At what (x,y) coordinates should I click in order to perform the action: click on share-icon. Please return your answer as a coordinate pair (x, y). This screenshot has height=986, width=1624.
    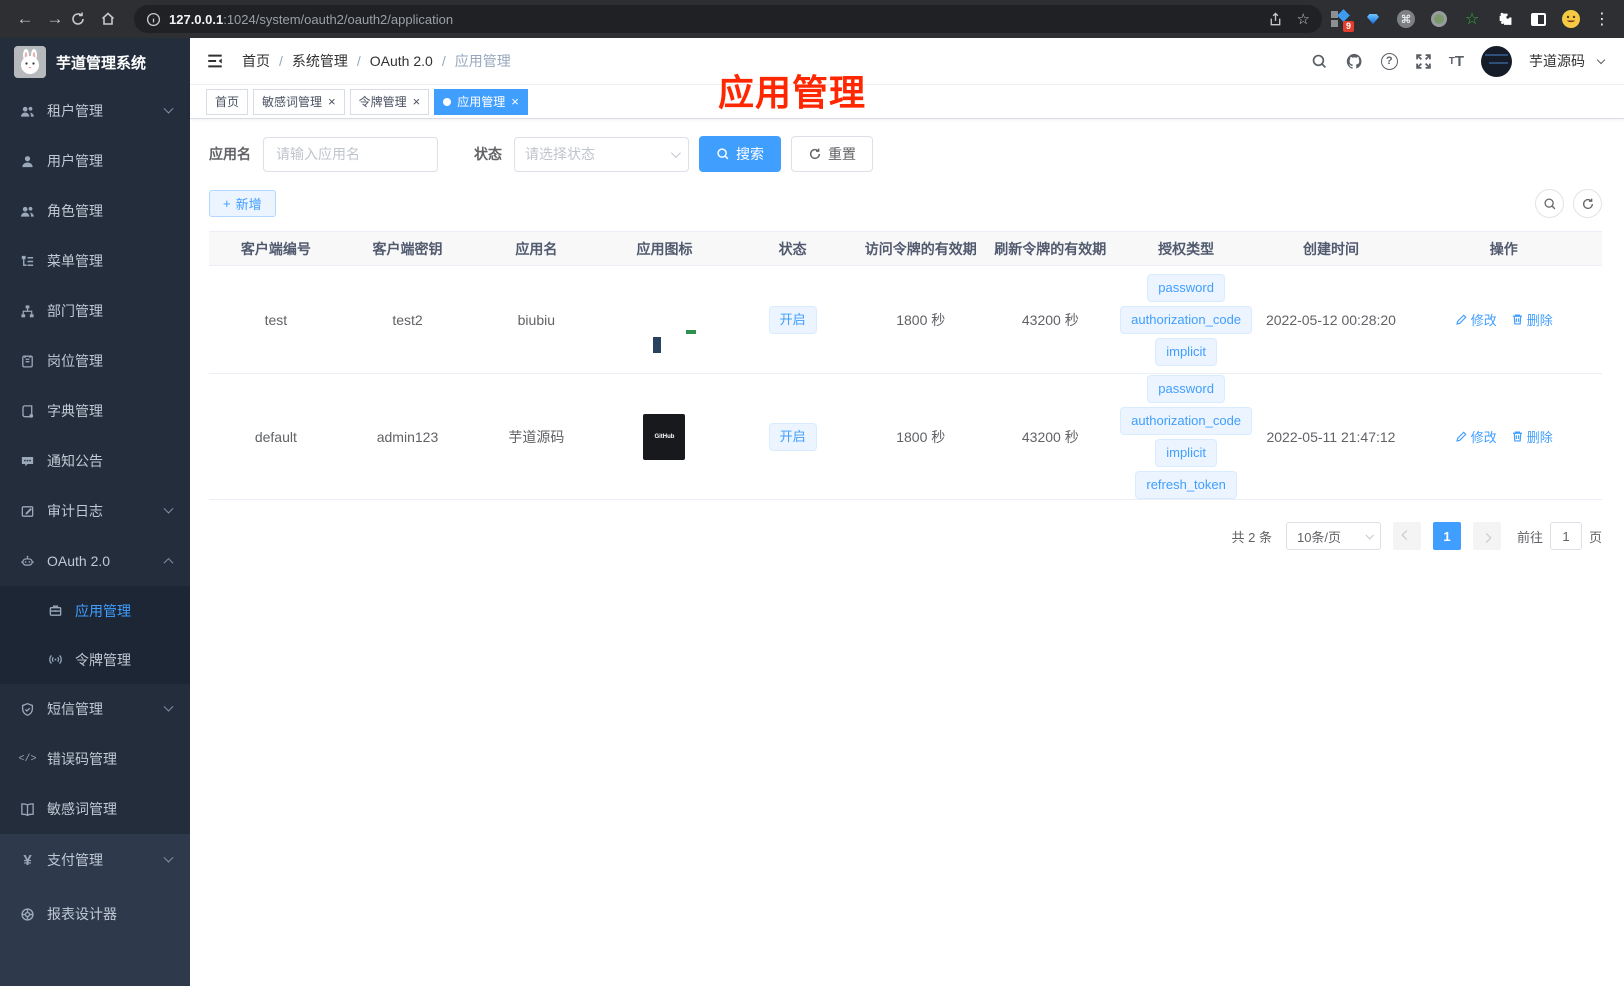
    Looking at the image, I should click on (1275, 19).